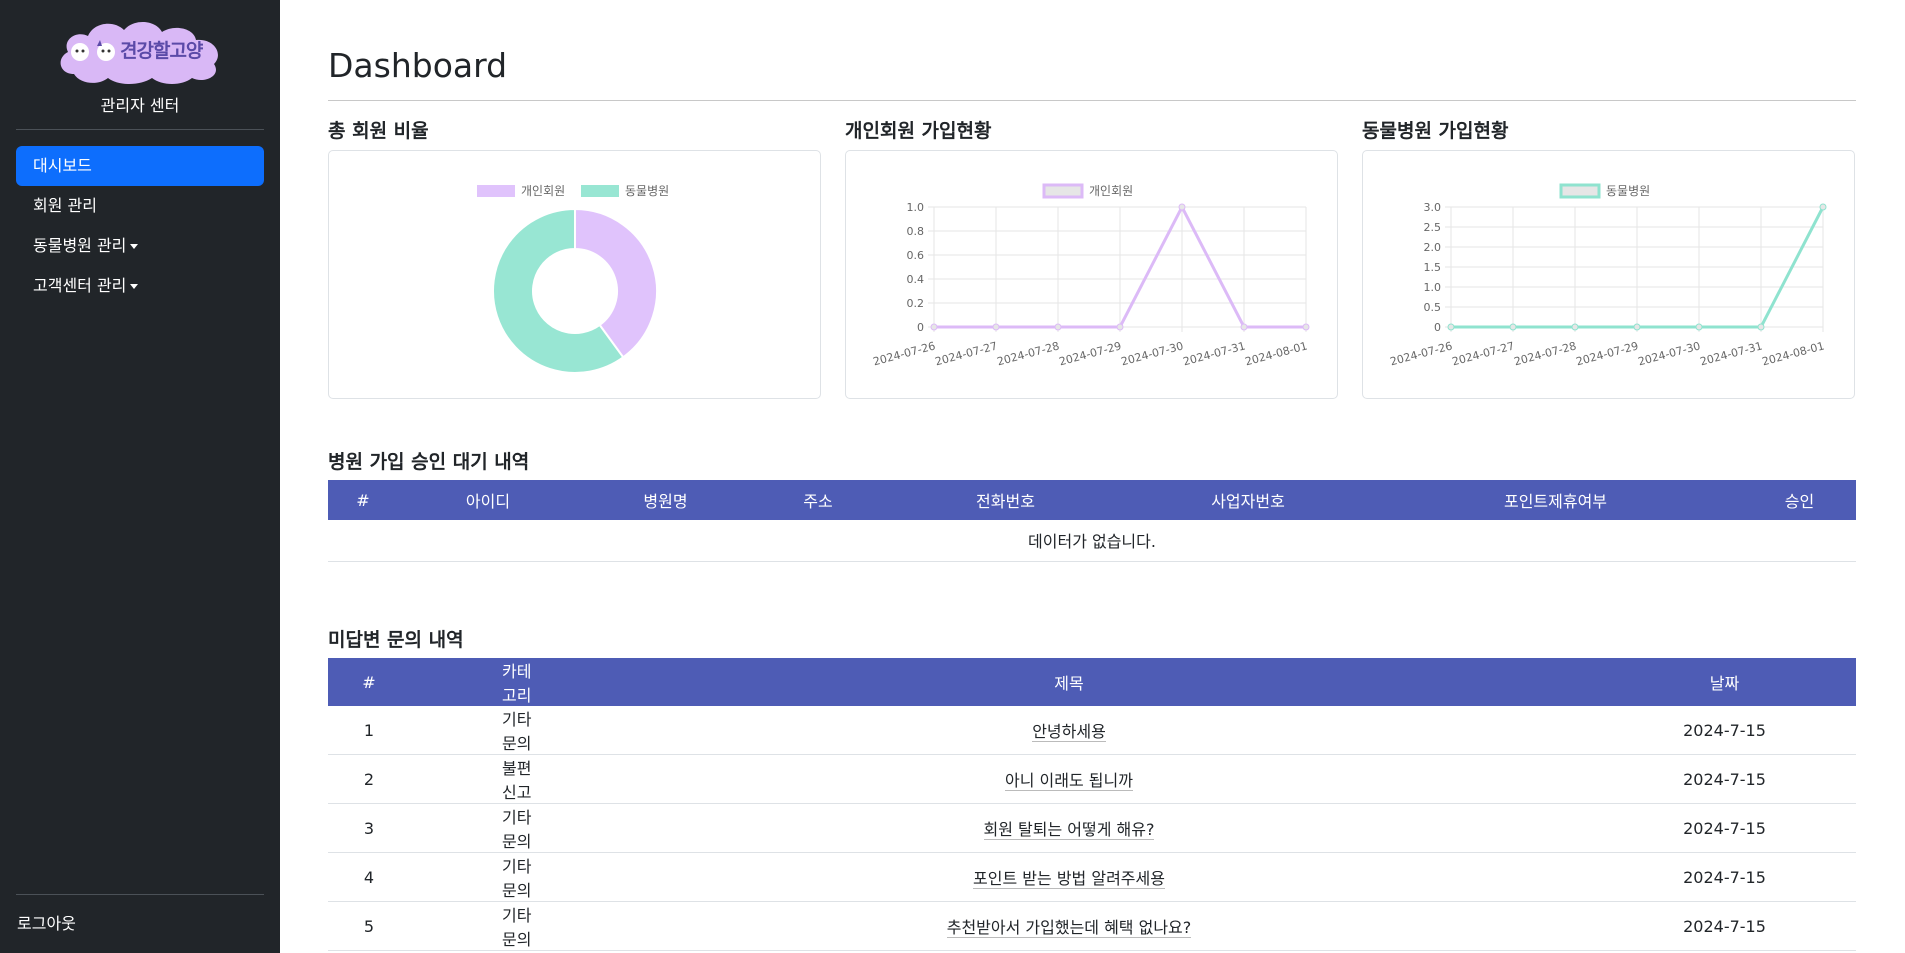 The height and width of the screenshot is (953, 1905). Describe the element at coordinates (1092, 100) in the screenshot. I see `title-divider` at that location.